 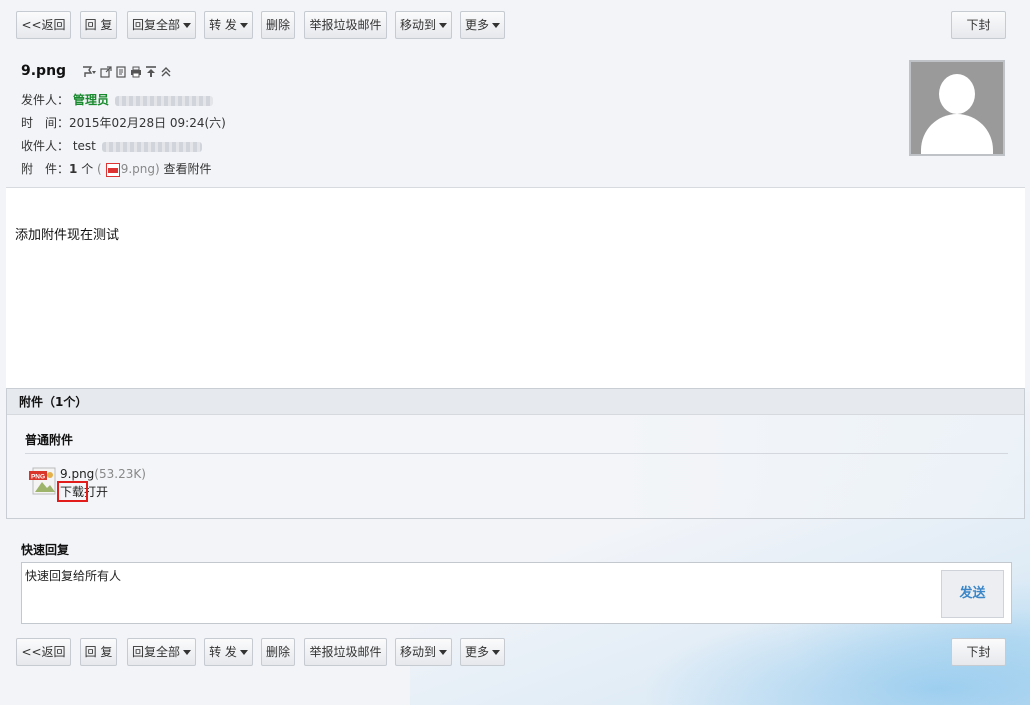 I want to click on highlight-box, so click(x=72, y=491).